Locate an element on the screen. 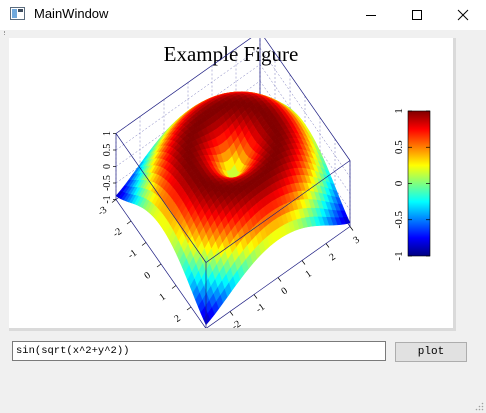  x-tick-label: -1 is located at coordinates (132, 255).